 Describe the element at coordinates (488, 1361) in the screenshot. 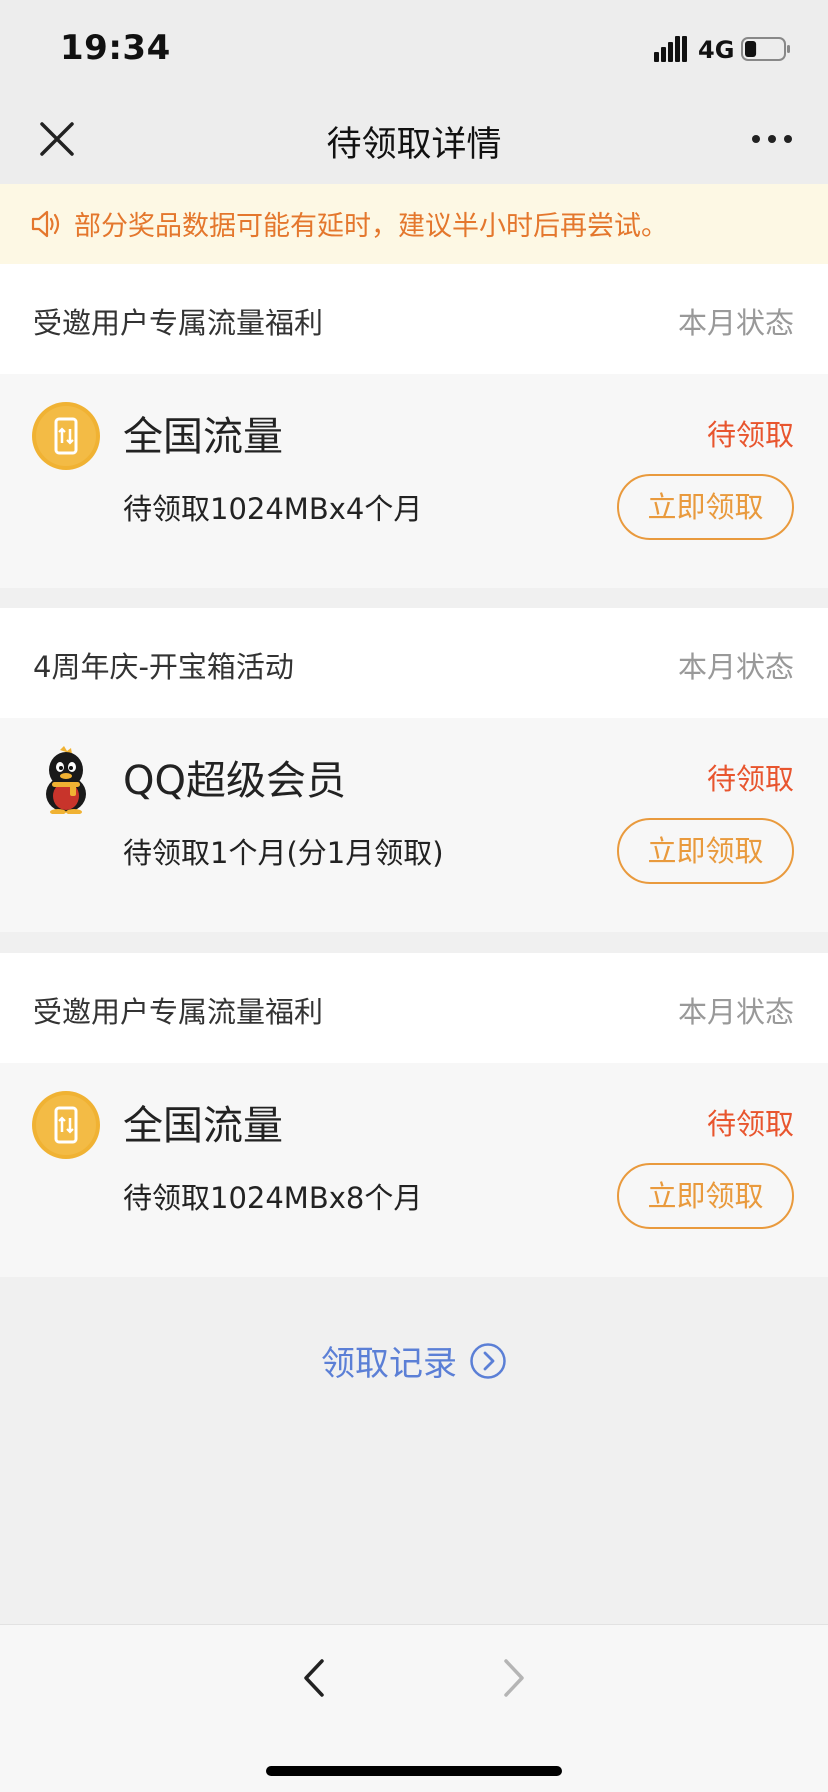

I see `chevron-right-circle-icon` at that location.